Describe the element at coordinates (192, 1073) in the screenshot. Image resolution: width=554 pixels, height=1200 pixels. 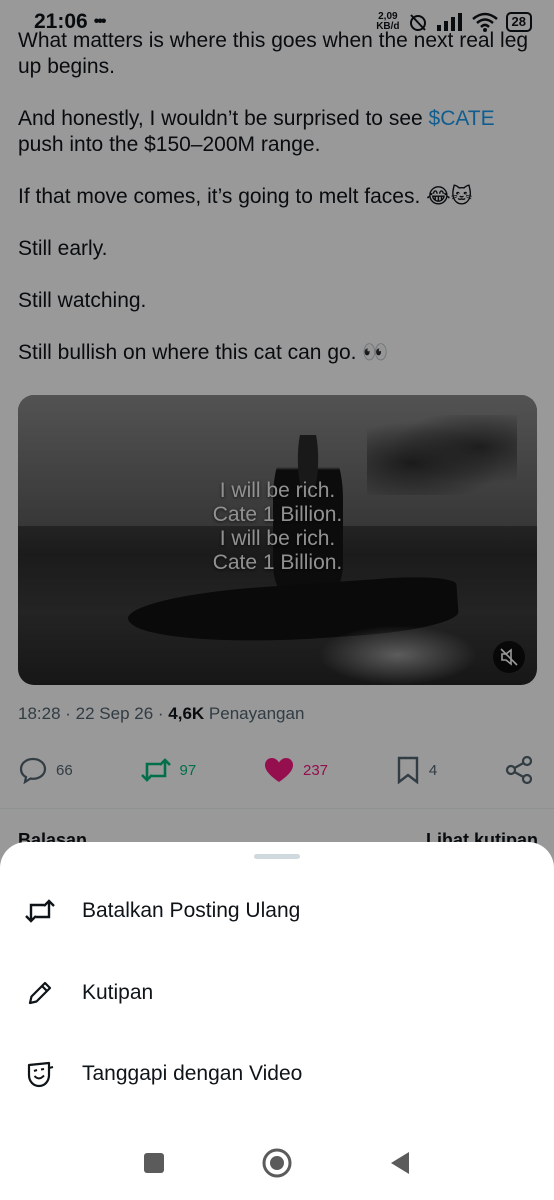
I see `video-reply-label: Tanggapi dengan Video` at that location.